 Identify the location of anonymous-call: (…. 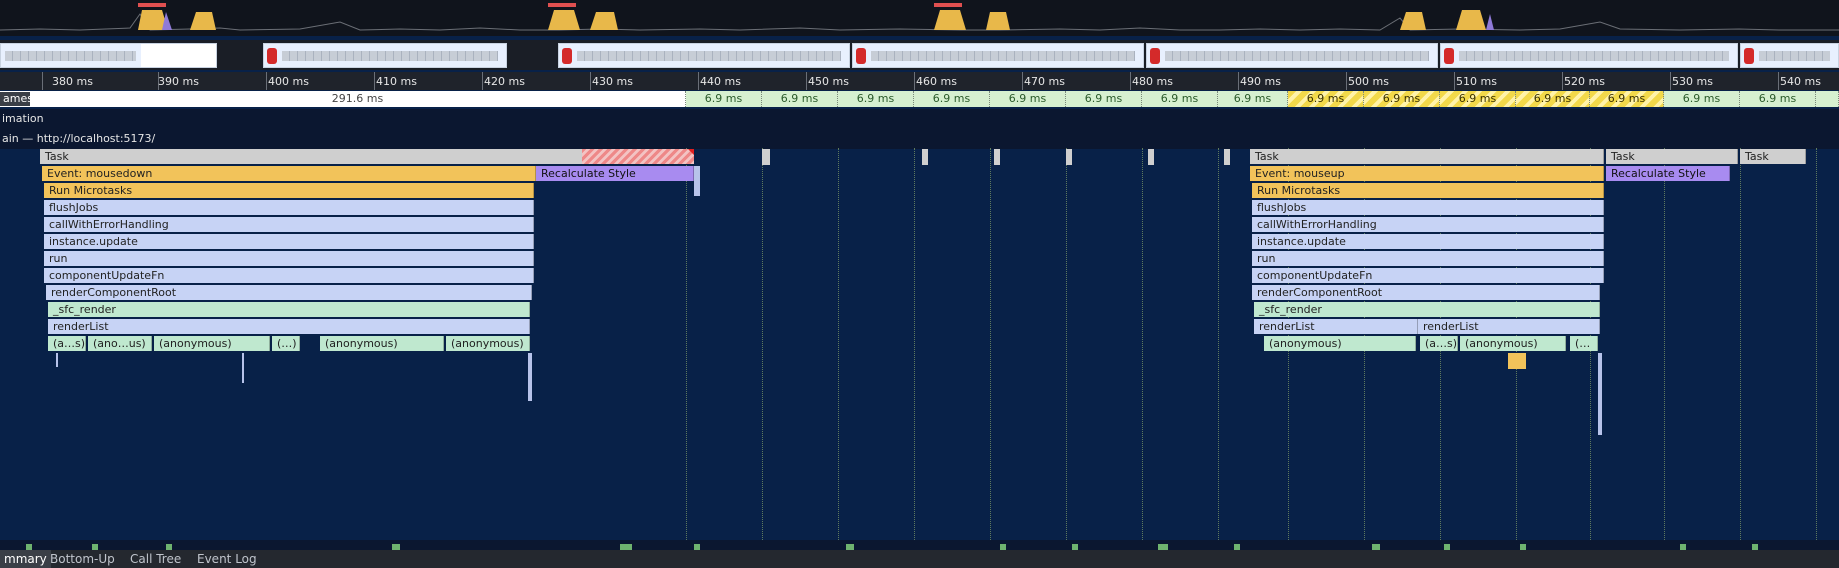
(1584, 343).